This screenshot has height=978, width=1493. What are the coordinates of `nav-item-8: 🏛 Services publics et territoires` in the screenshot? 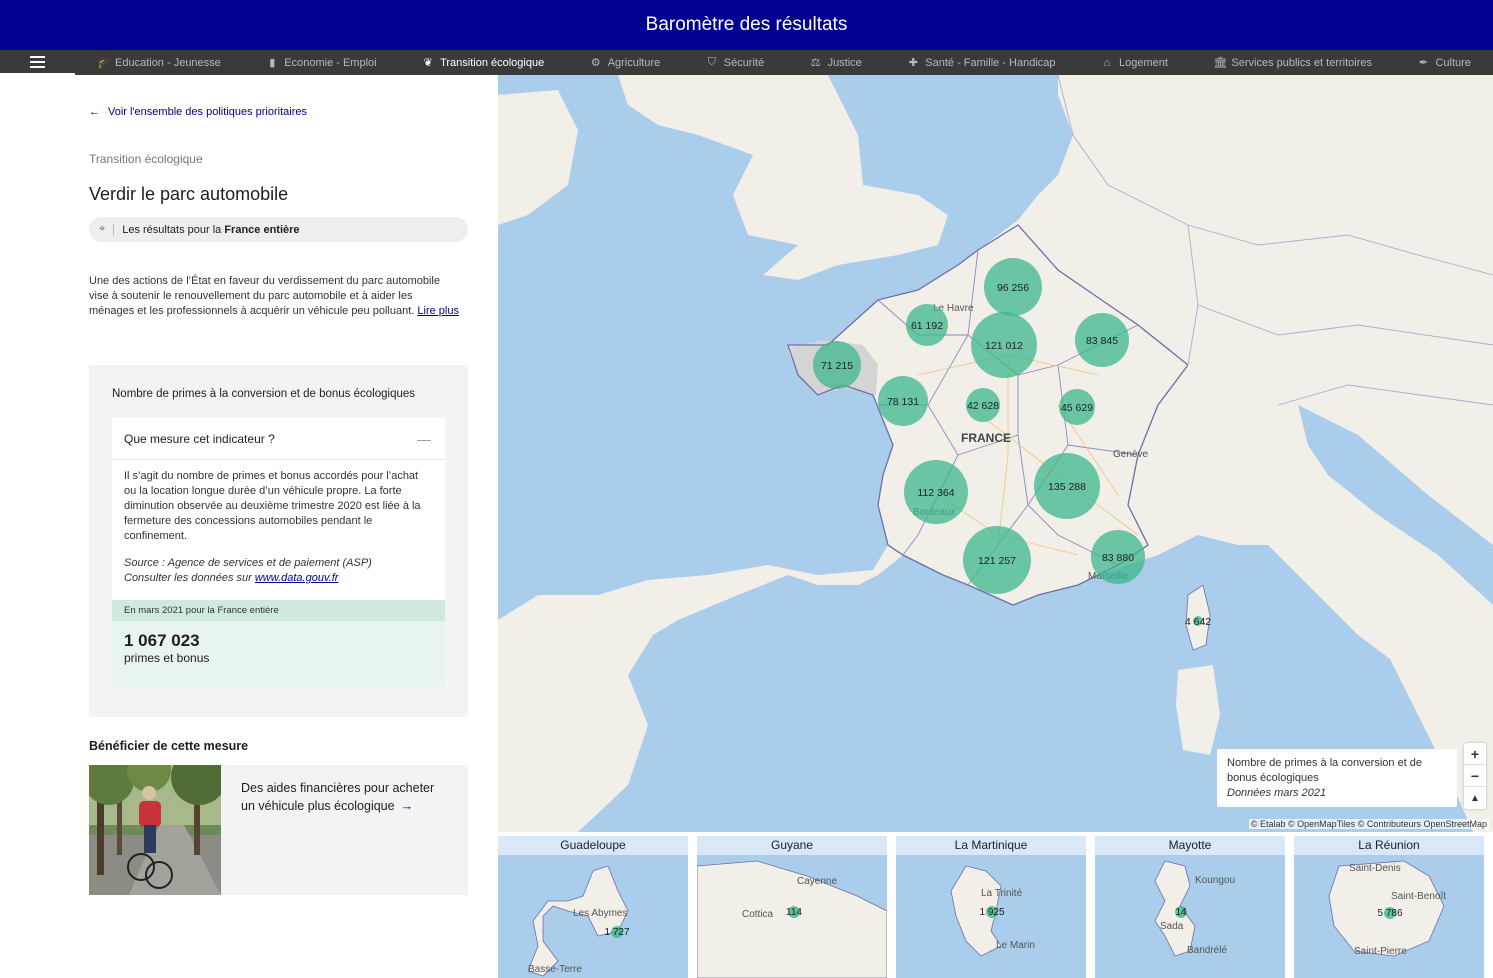 It's located at (1292, 63).